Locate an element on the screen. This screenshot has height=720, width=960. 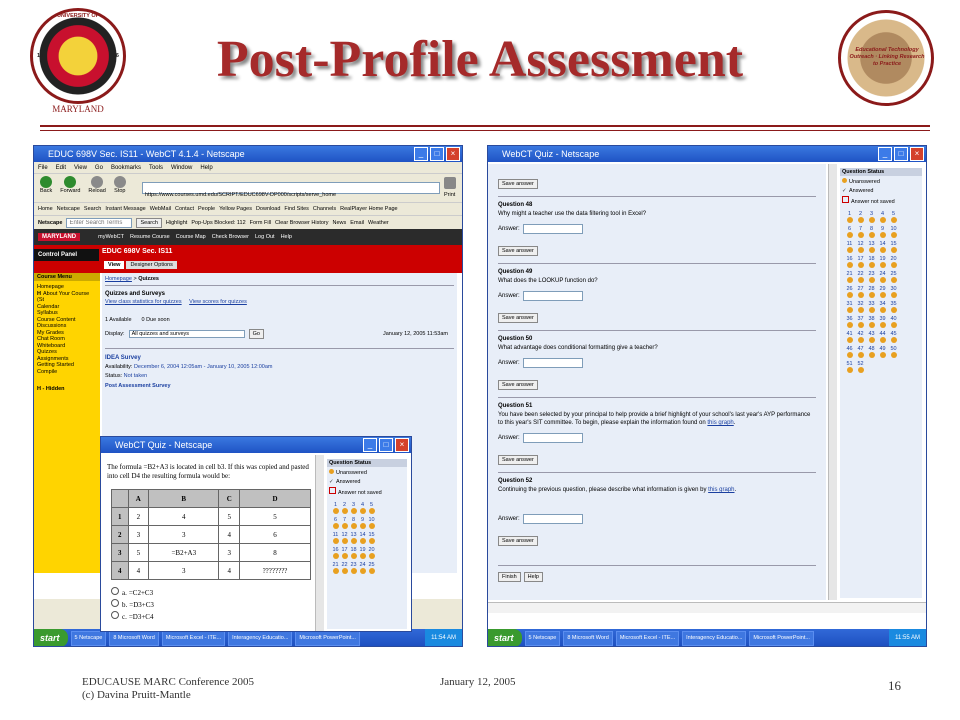
question-status-item: 2 is located at coordinates (344, 508).